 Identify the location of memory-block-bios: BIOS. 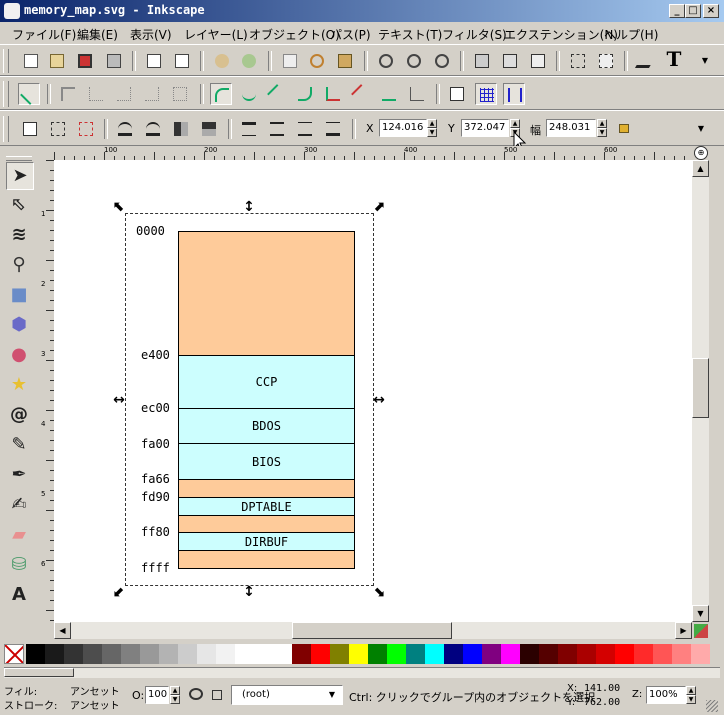
(266, 461).